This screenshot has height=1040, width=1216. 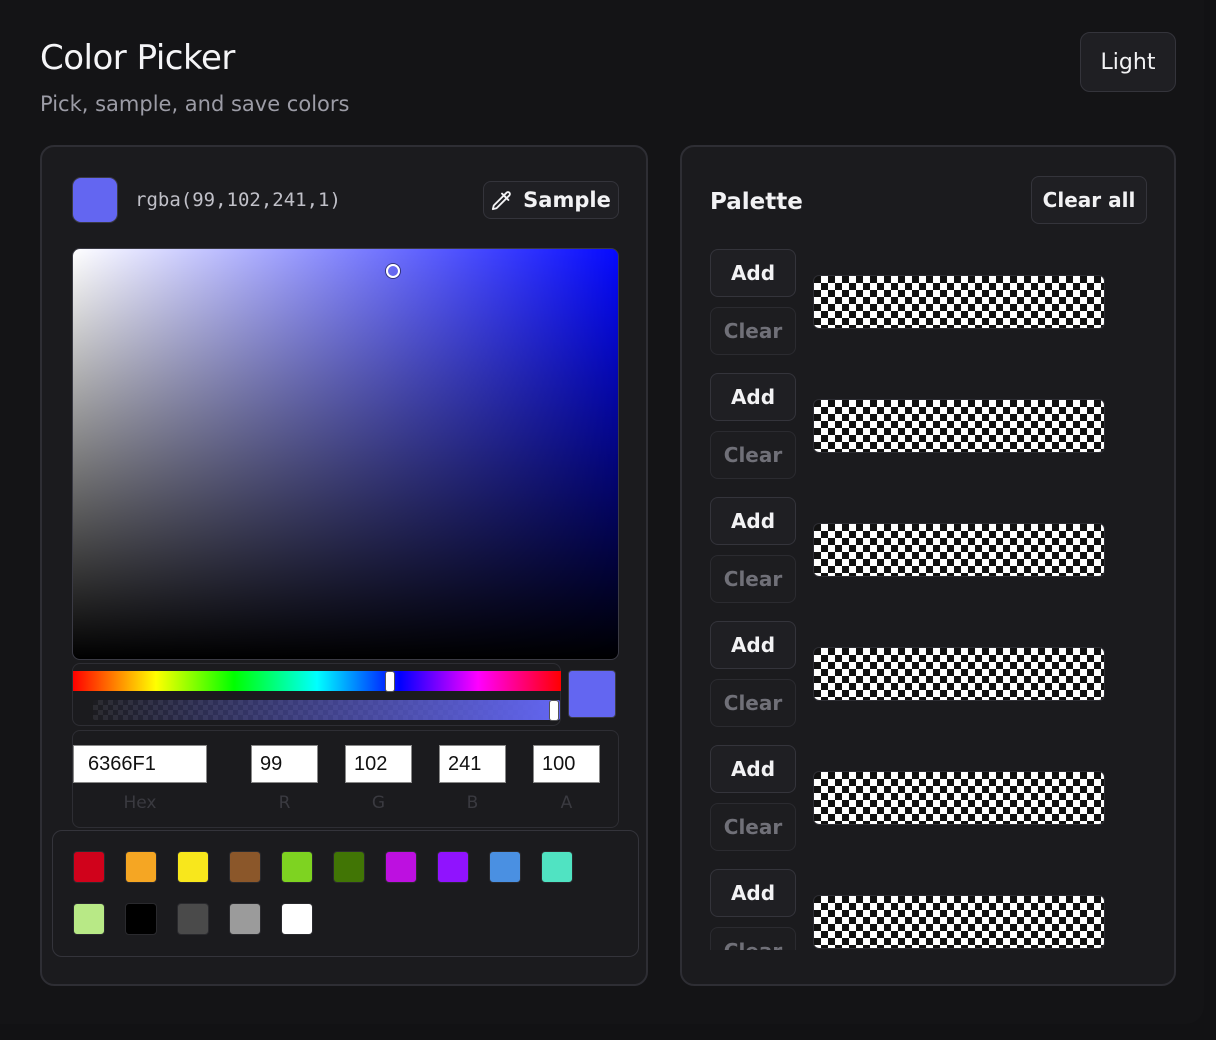 I want to click on green-input: 102, so click(x=378, y=764).